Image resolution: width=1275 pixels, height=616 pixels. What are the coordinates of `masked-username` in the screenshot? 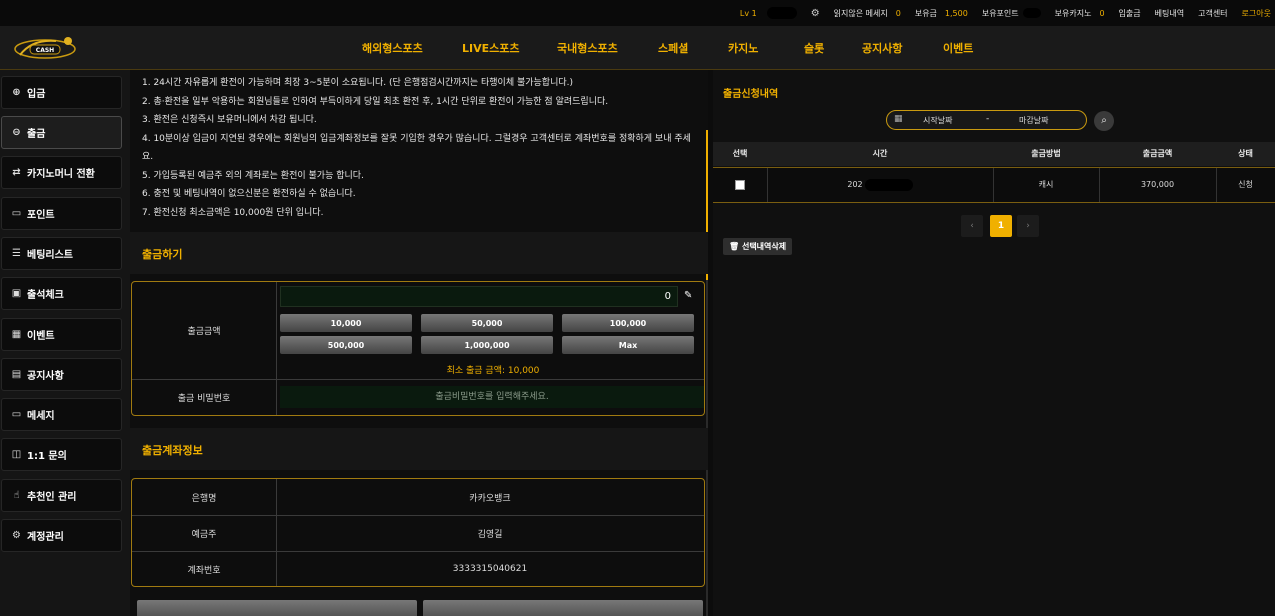 It's located at (781, 13).